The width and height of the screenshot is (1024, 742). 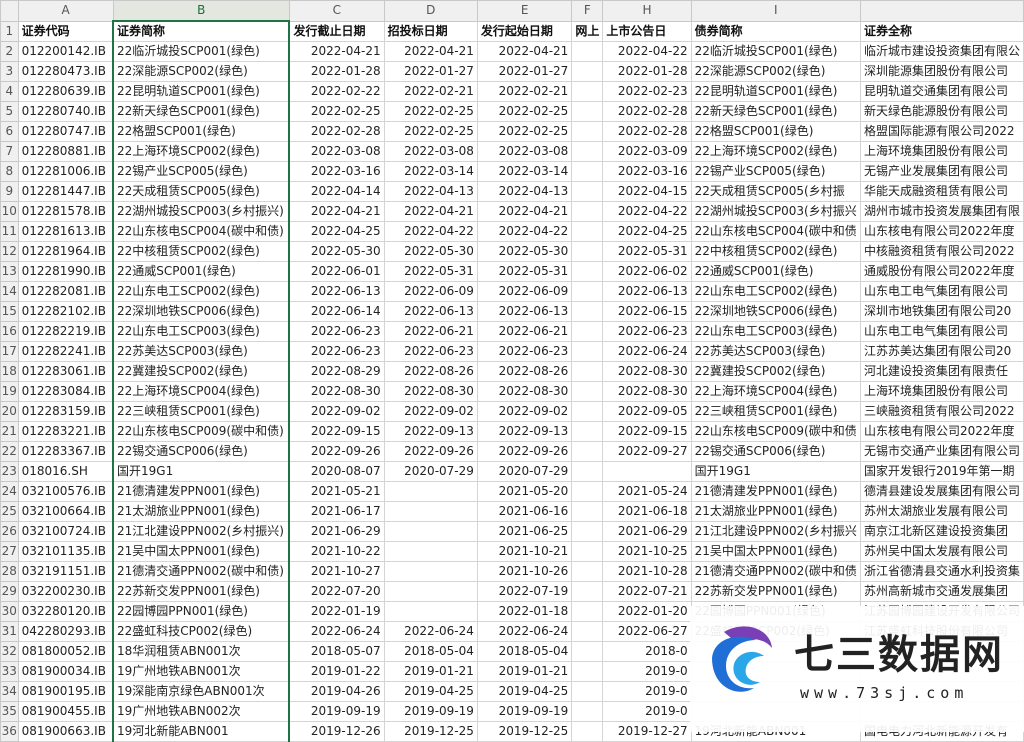 What do you see at coordinates (201, 591) in the screenshot?
I see `cell: 22苏新交发PPN001(绿色)` at bounding box center [201, 591].